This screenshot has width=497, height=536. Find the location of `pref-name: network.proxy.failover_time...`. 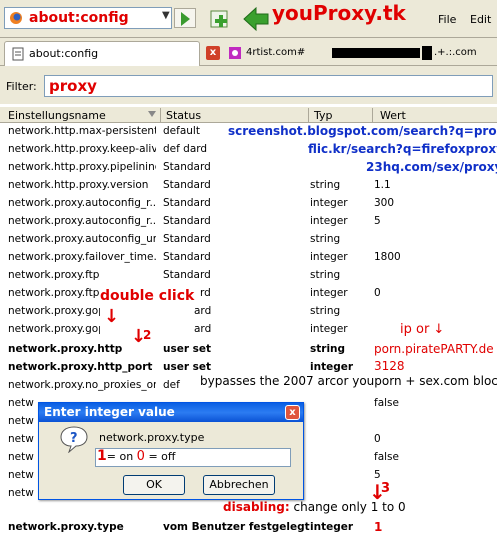

pref-name: network.proxy.failover_time... is located at coordinates (82, 257).